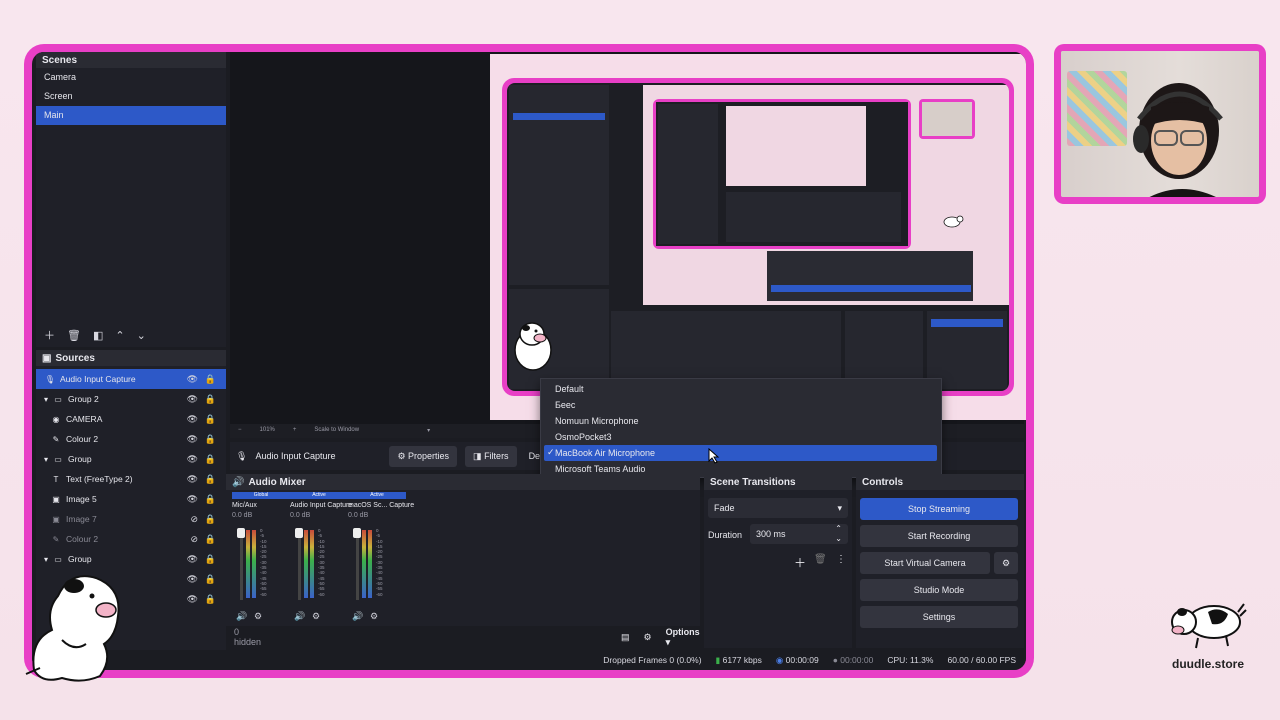  Describe the element at coordinates (740, 453) in the screenshot. I see `device-option: ✓ MacBook Air Microphone` at that location.